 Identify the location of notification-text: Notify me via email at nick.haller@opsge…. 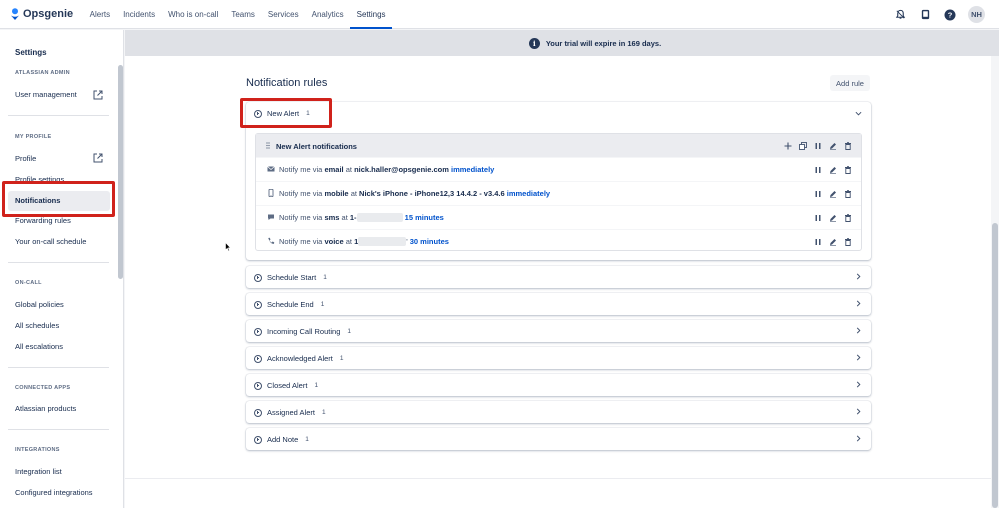
(387, 169).